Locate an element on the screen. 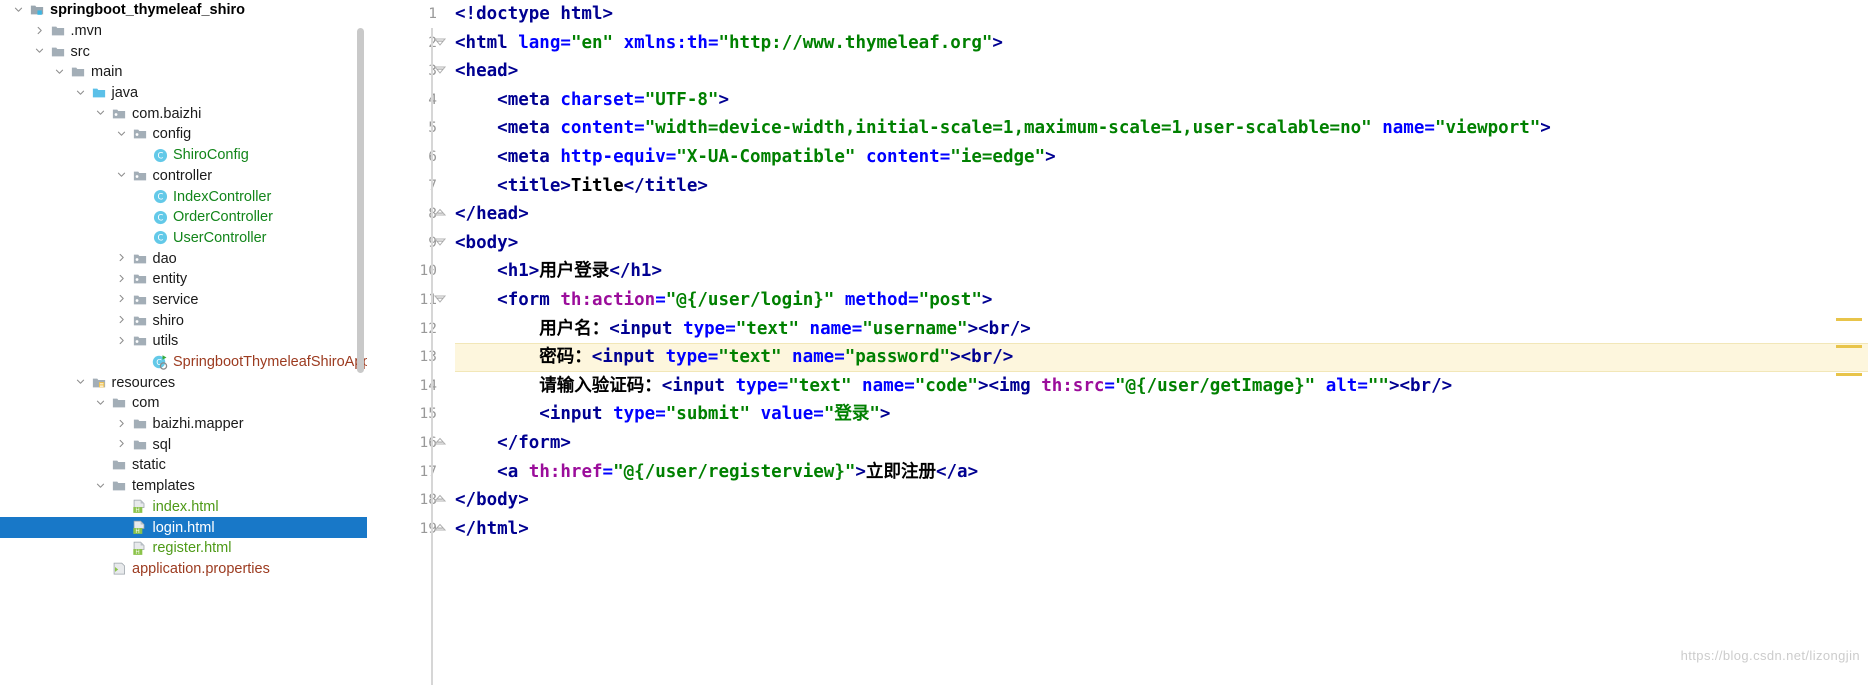 Image resolution: width=1868 pixels, height=685 pixels. code-line-9: <body> is located at coordinates (486, 243).